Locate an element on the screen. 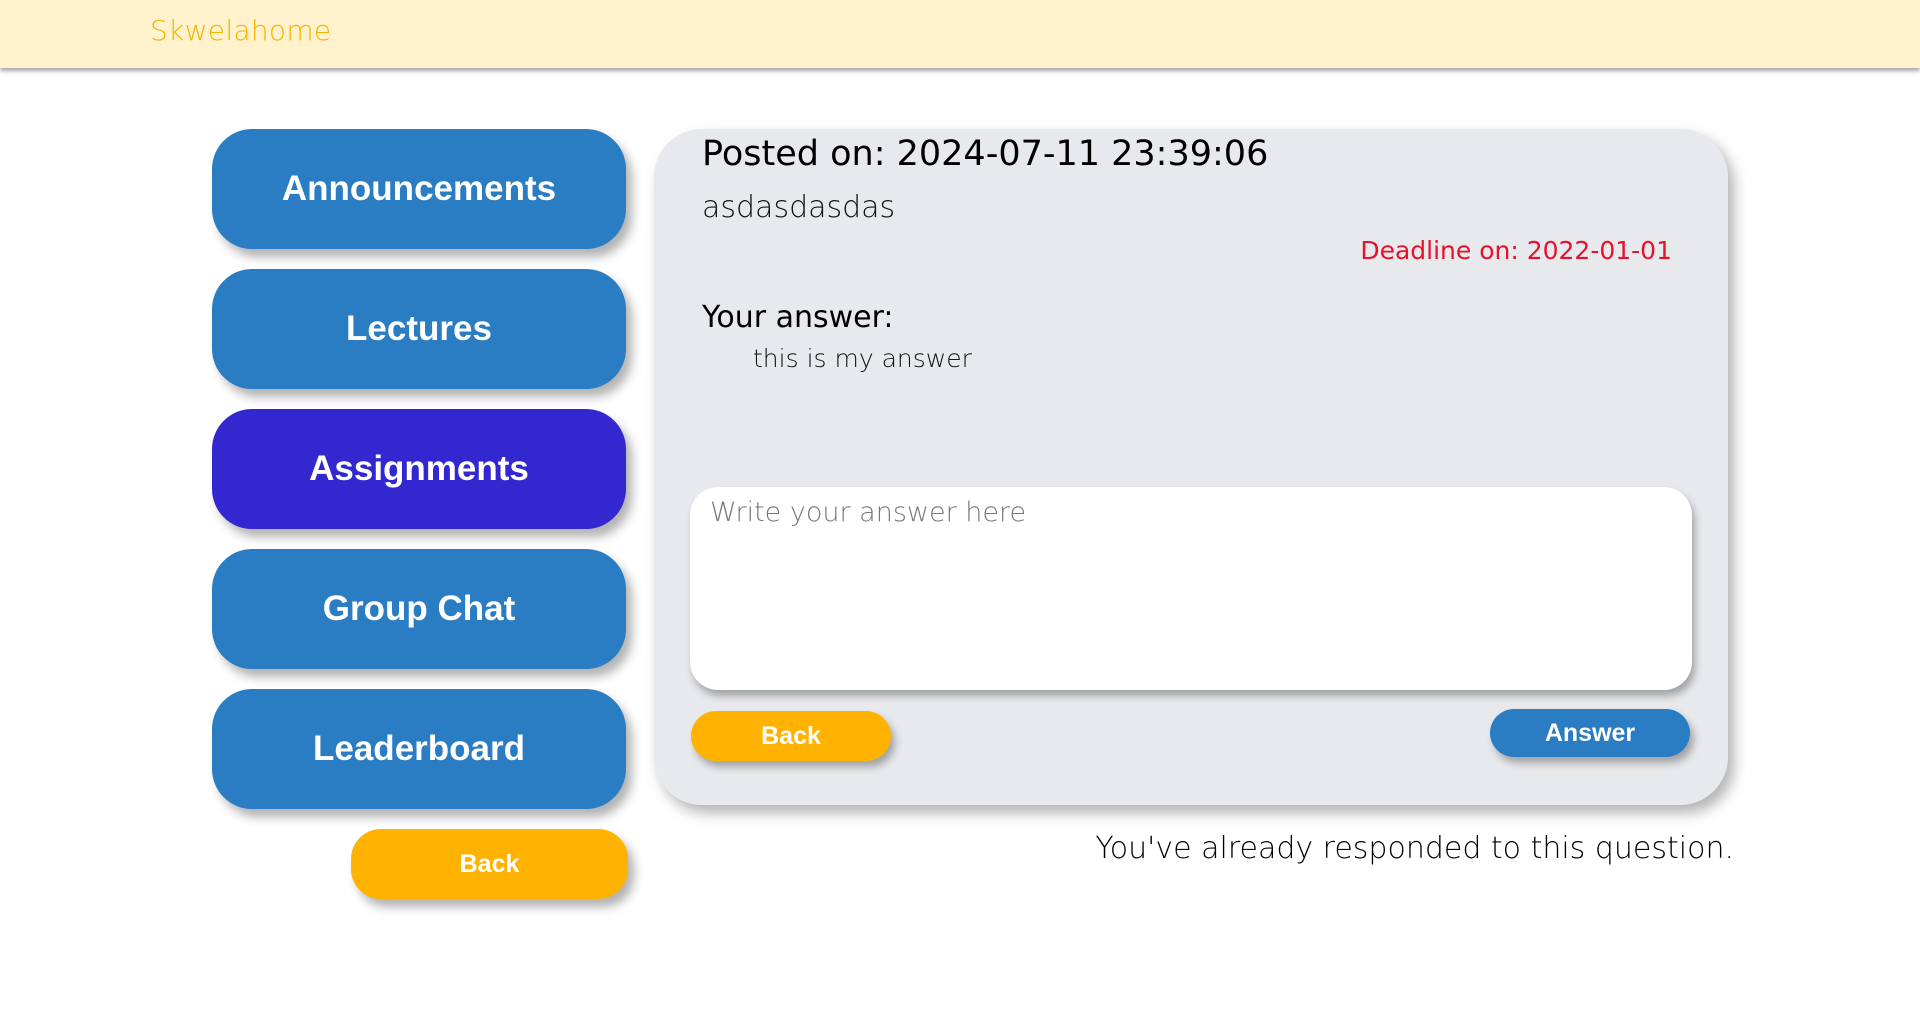 This screenshot has width=1920, height=1010. answer-button: Answer is located at coordinates (1590, 733).